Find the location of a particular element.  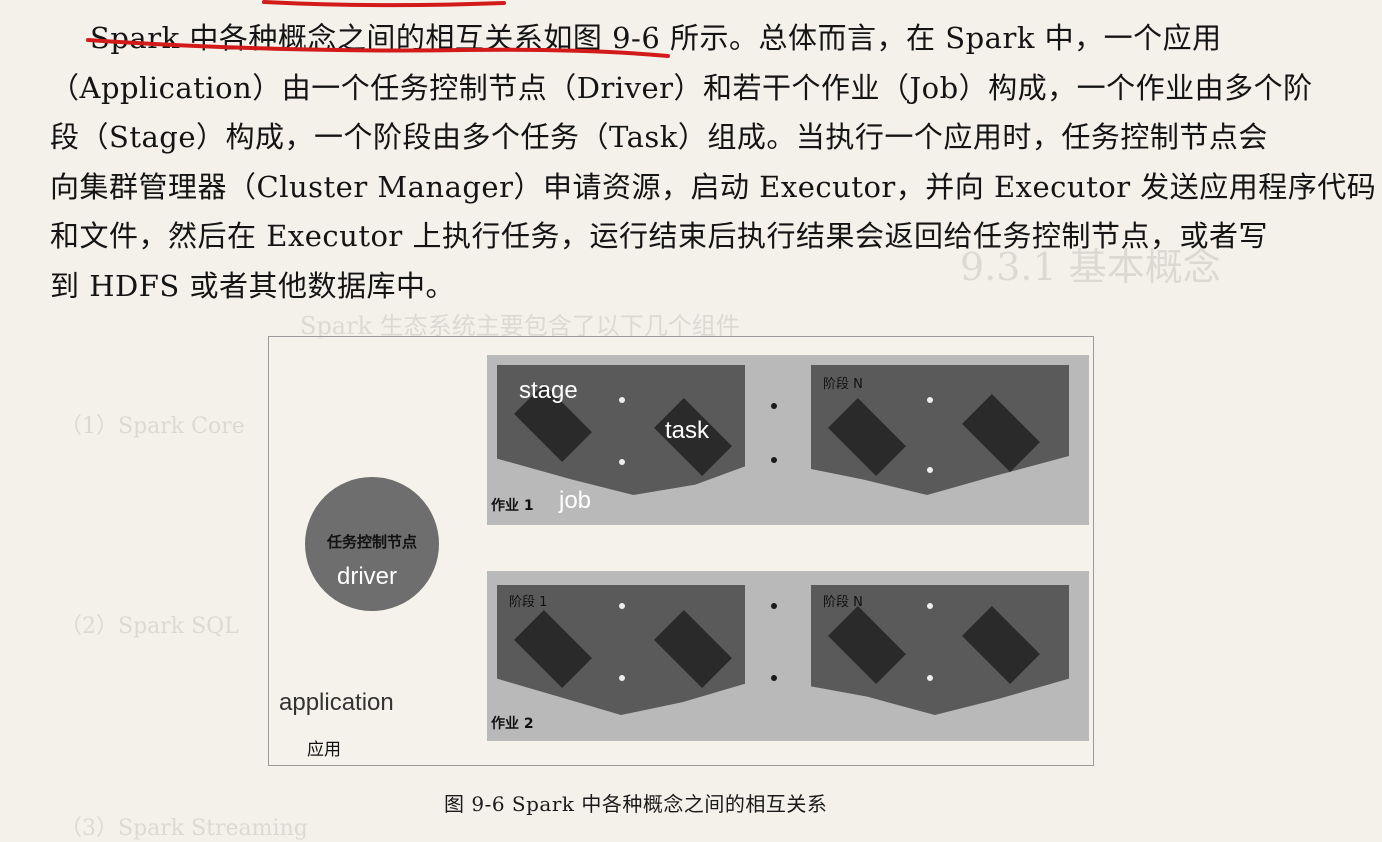

driver-label: 任务控制节点 is located at coordinates (371, 542).